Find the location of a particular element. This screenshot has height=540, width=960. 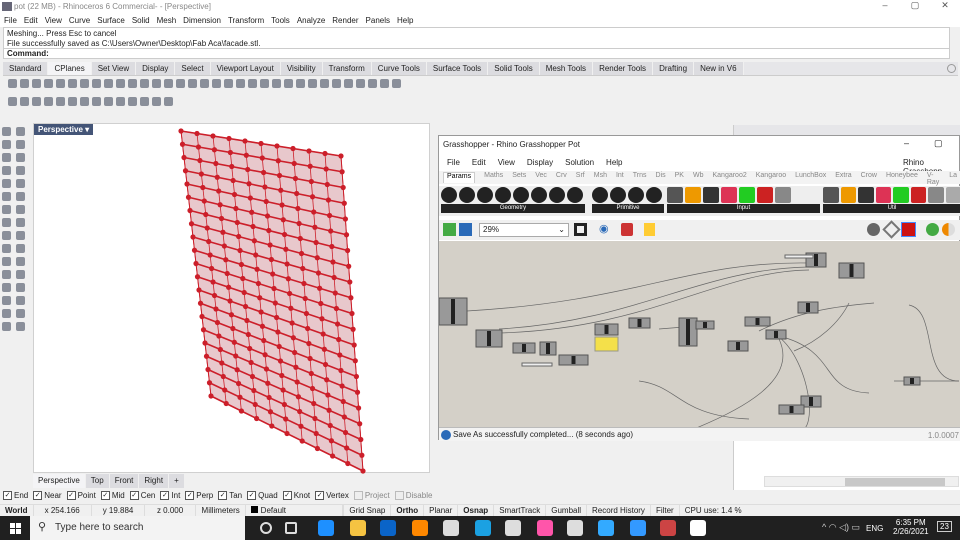

start-button is located at coordinates (15, 528).